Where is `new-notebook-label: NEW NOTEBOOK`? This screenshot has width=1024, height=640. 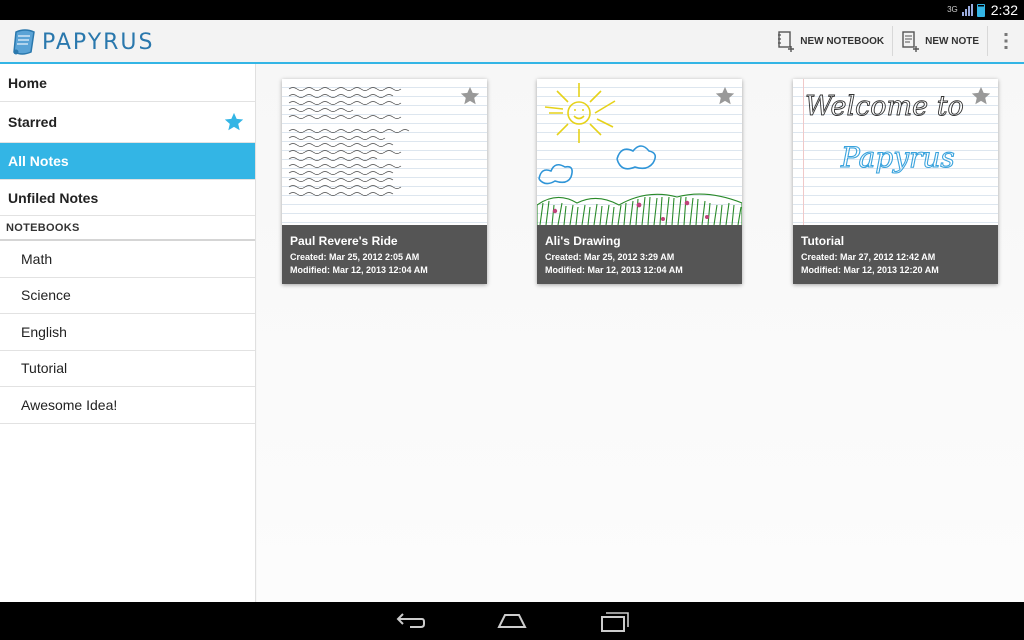 new-notebook-label: NEW NOTEBOOK is located at coordinates (842, 41).